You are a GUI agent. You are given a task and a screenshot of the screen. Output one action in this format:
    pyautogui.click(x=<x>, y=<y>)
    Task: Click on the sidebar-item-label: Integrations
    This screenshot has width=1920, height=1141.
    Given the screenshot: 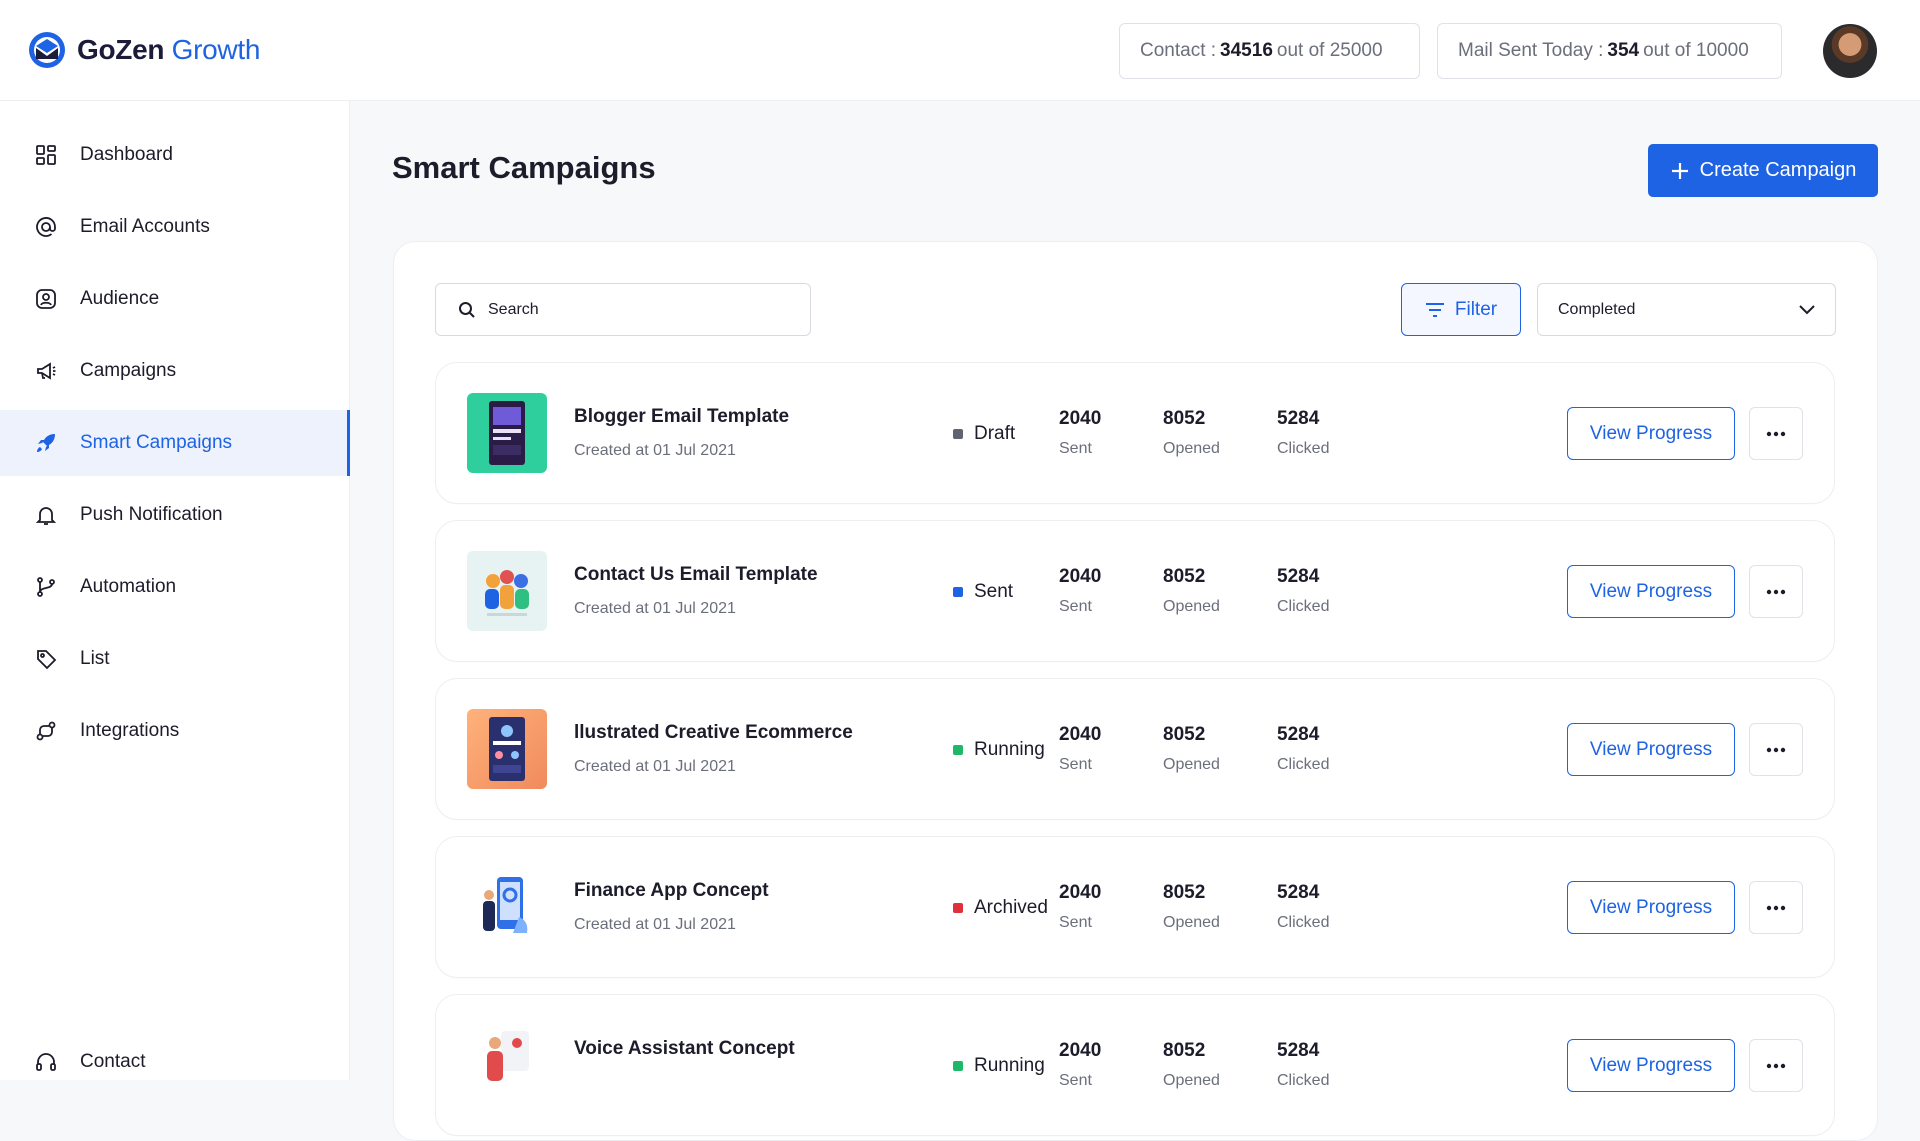 What is the action you would take?
    pyautogui.click(x=130, y=730)
    